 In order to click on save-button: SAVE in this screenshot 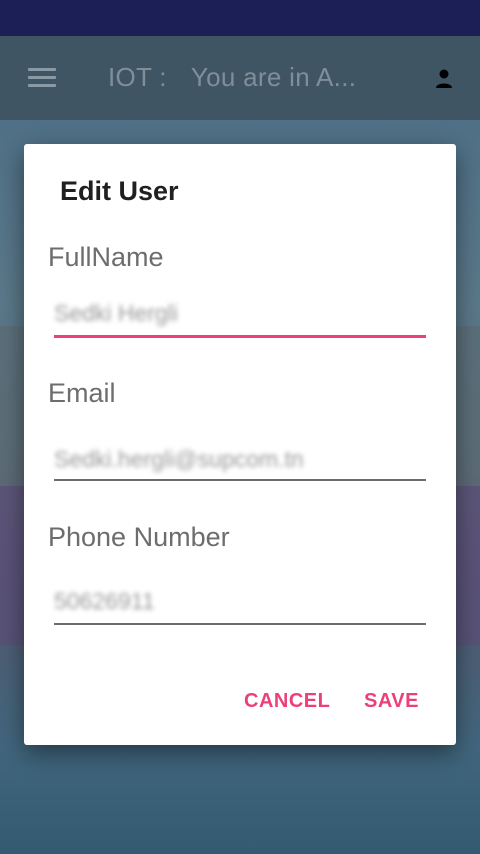, I will do `click(391, 701)`.